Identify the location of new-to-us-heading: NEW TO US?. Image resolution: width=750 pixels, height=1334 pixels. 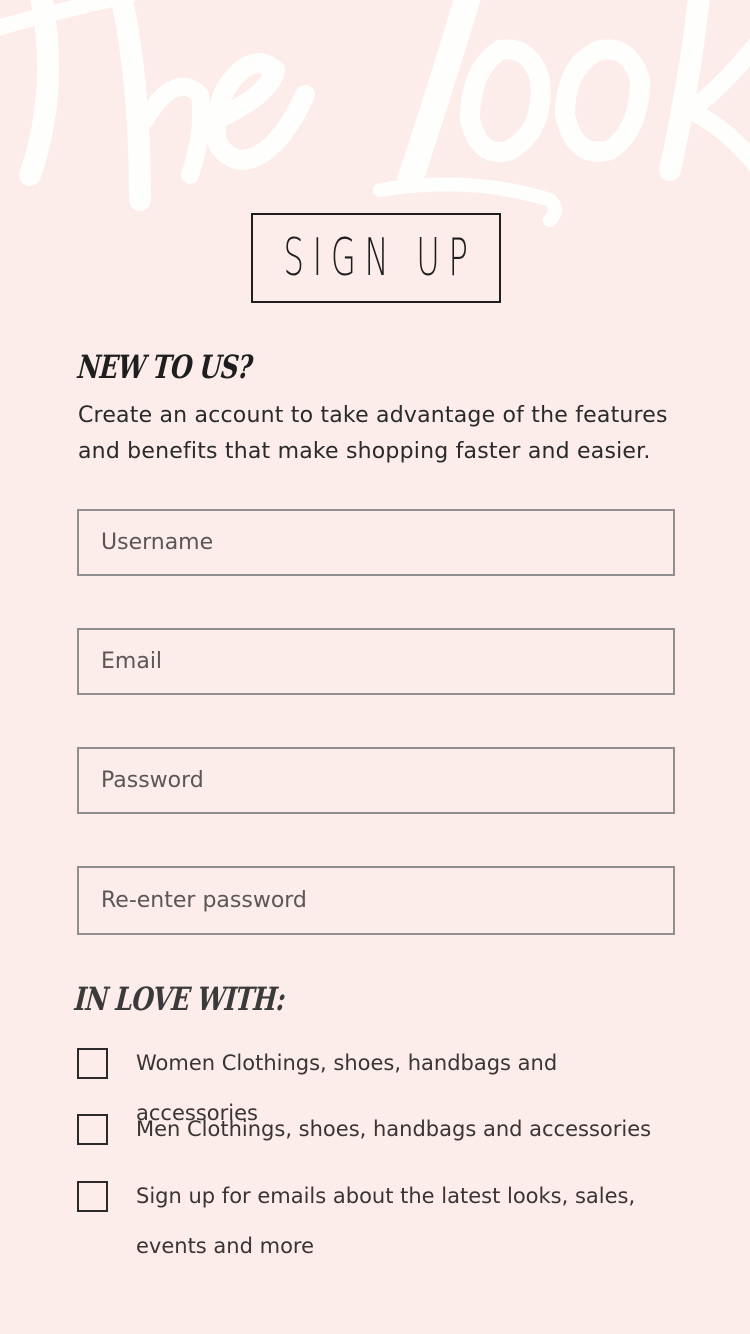
(165, 367).